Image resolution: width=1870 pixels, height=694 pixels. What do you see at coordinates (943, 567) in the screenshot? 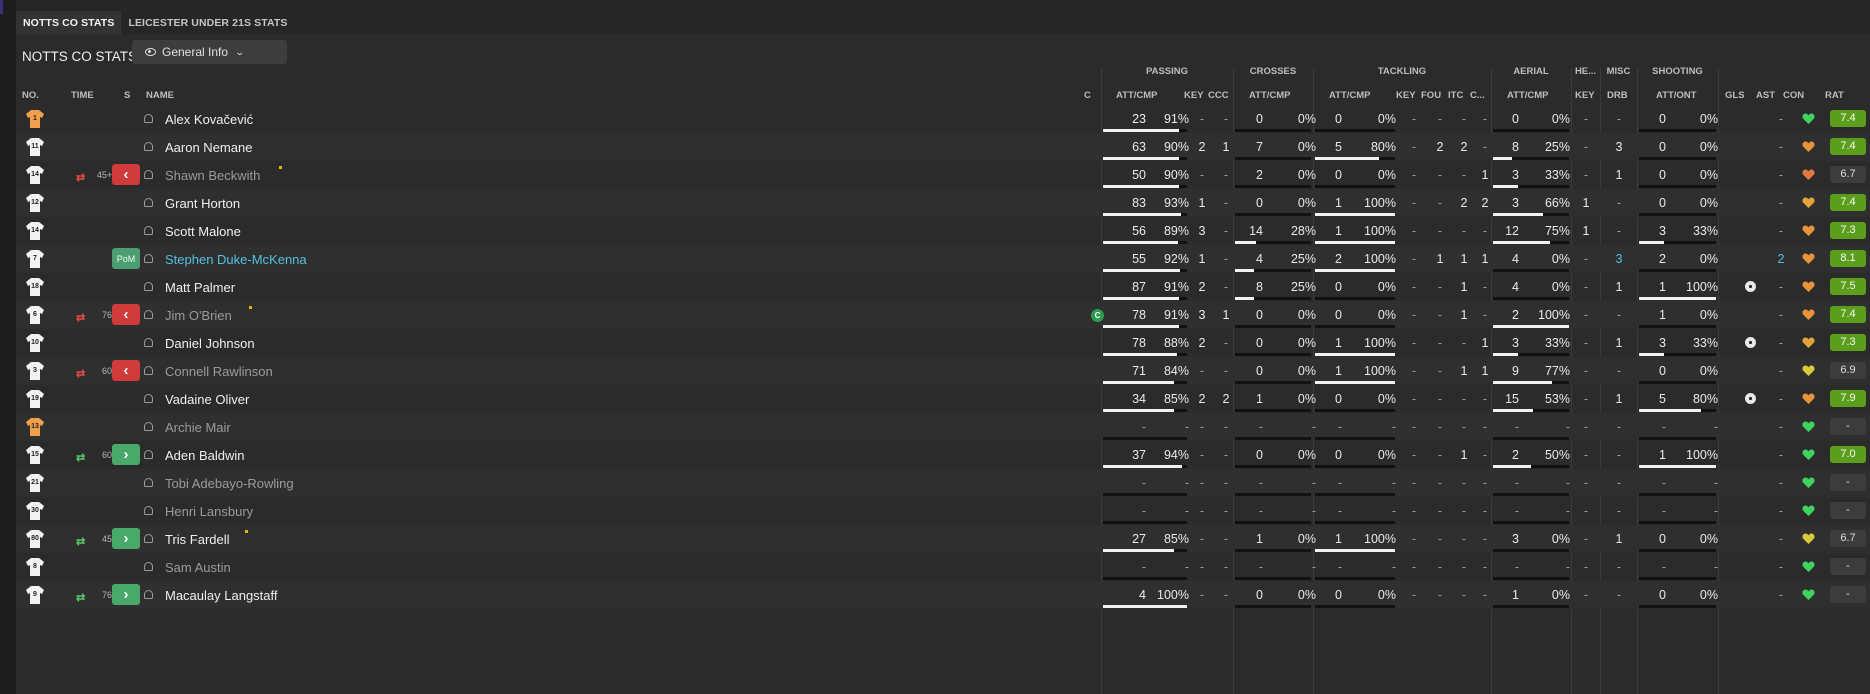
I see `table-row: 8 Sam Austin - - - - - - - - - - - - - - - - - - - -` at bounding box center [943, 567].